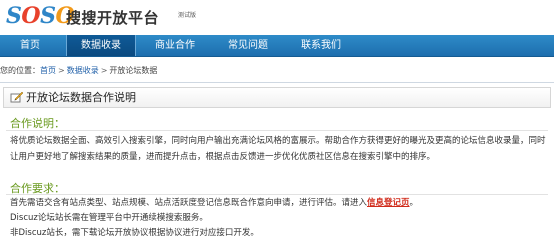 This screenshot has width=554, height=244. Describe the element at coordinates (31, 16) in the screenshot. I see `logo-letter: O` at that location.